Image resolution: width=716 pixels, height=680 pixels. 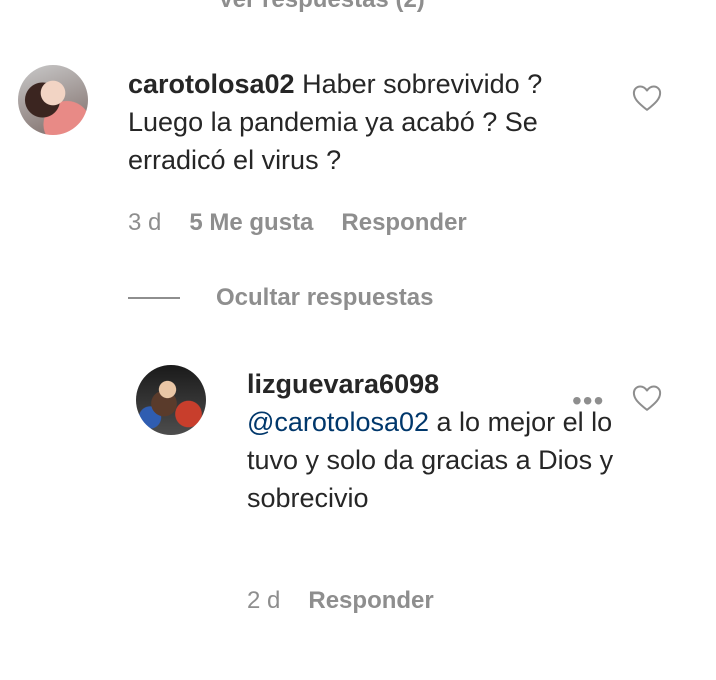 What do you see at coordinates (324, 298) in the screenshot?
I see `hide-replies-label: Ocultar respuestas` at bounding box center [324, 298].